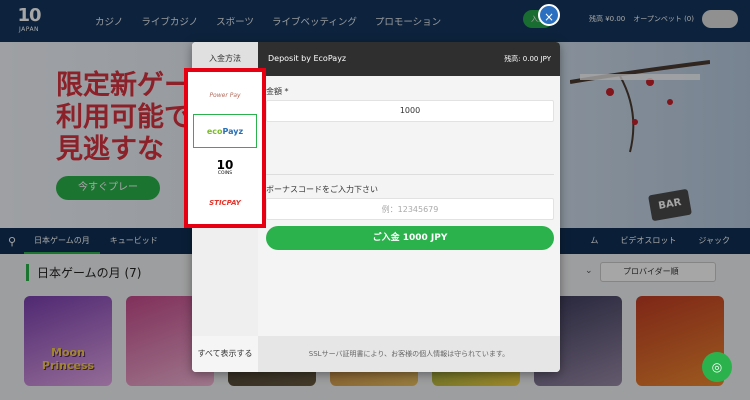 Image resolution: width=750 pixels, height=400 pixels. I want to click on chat-icon: ◎, so click(717, 367).